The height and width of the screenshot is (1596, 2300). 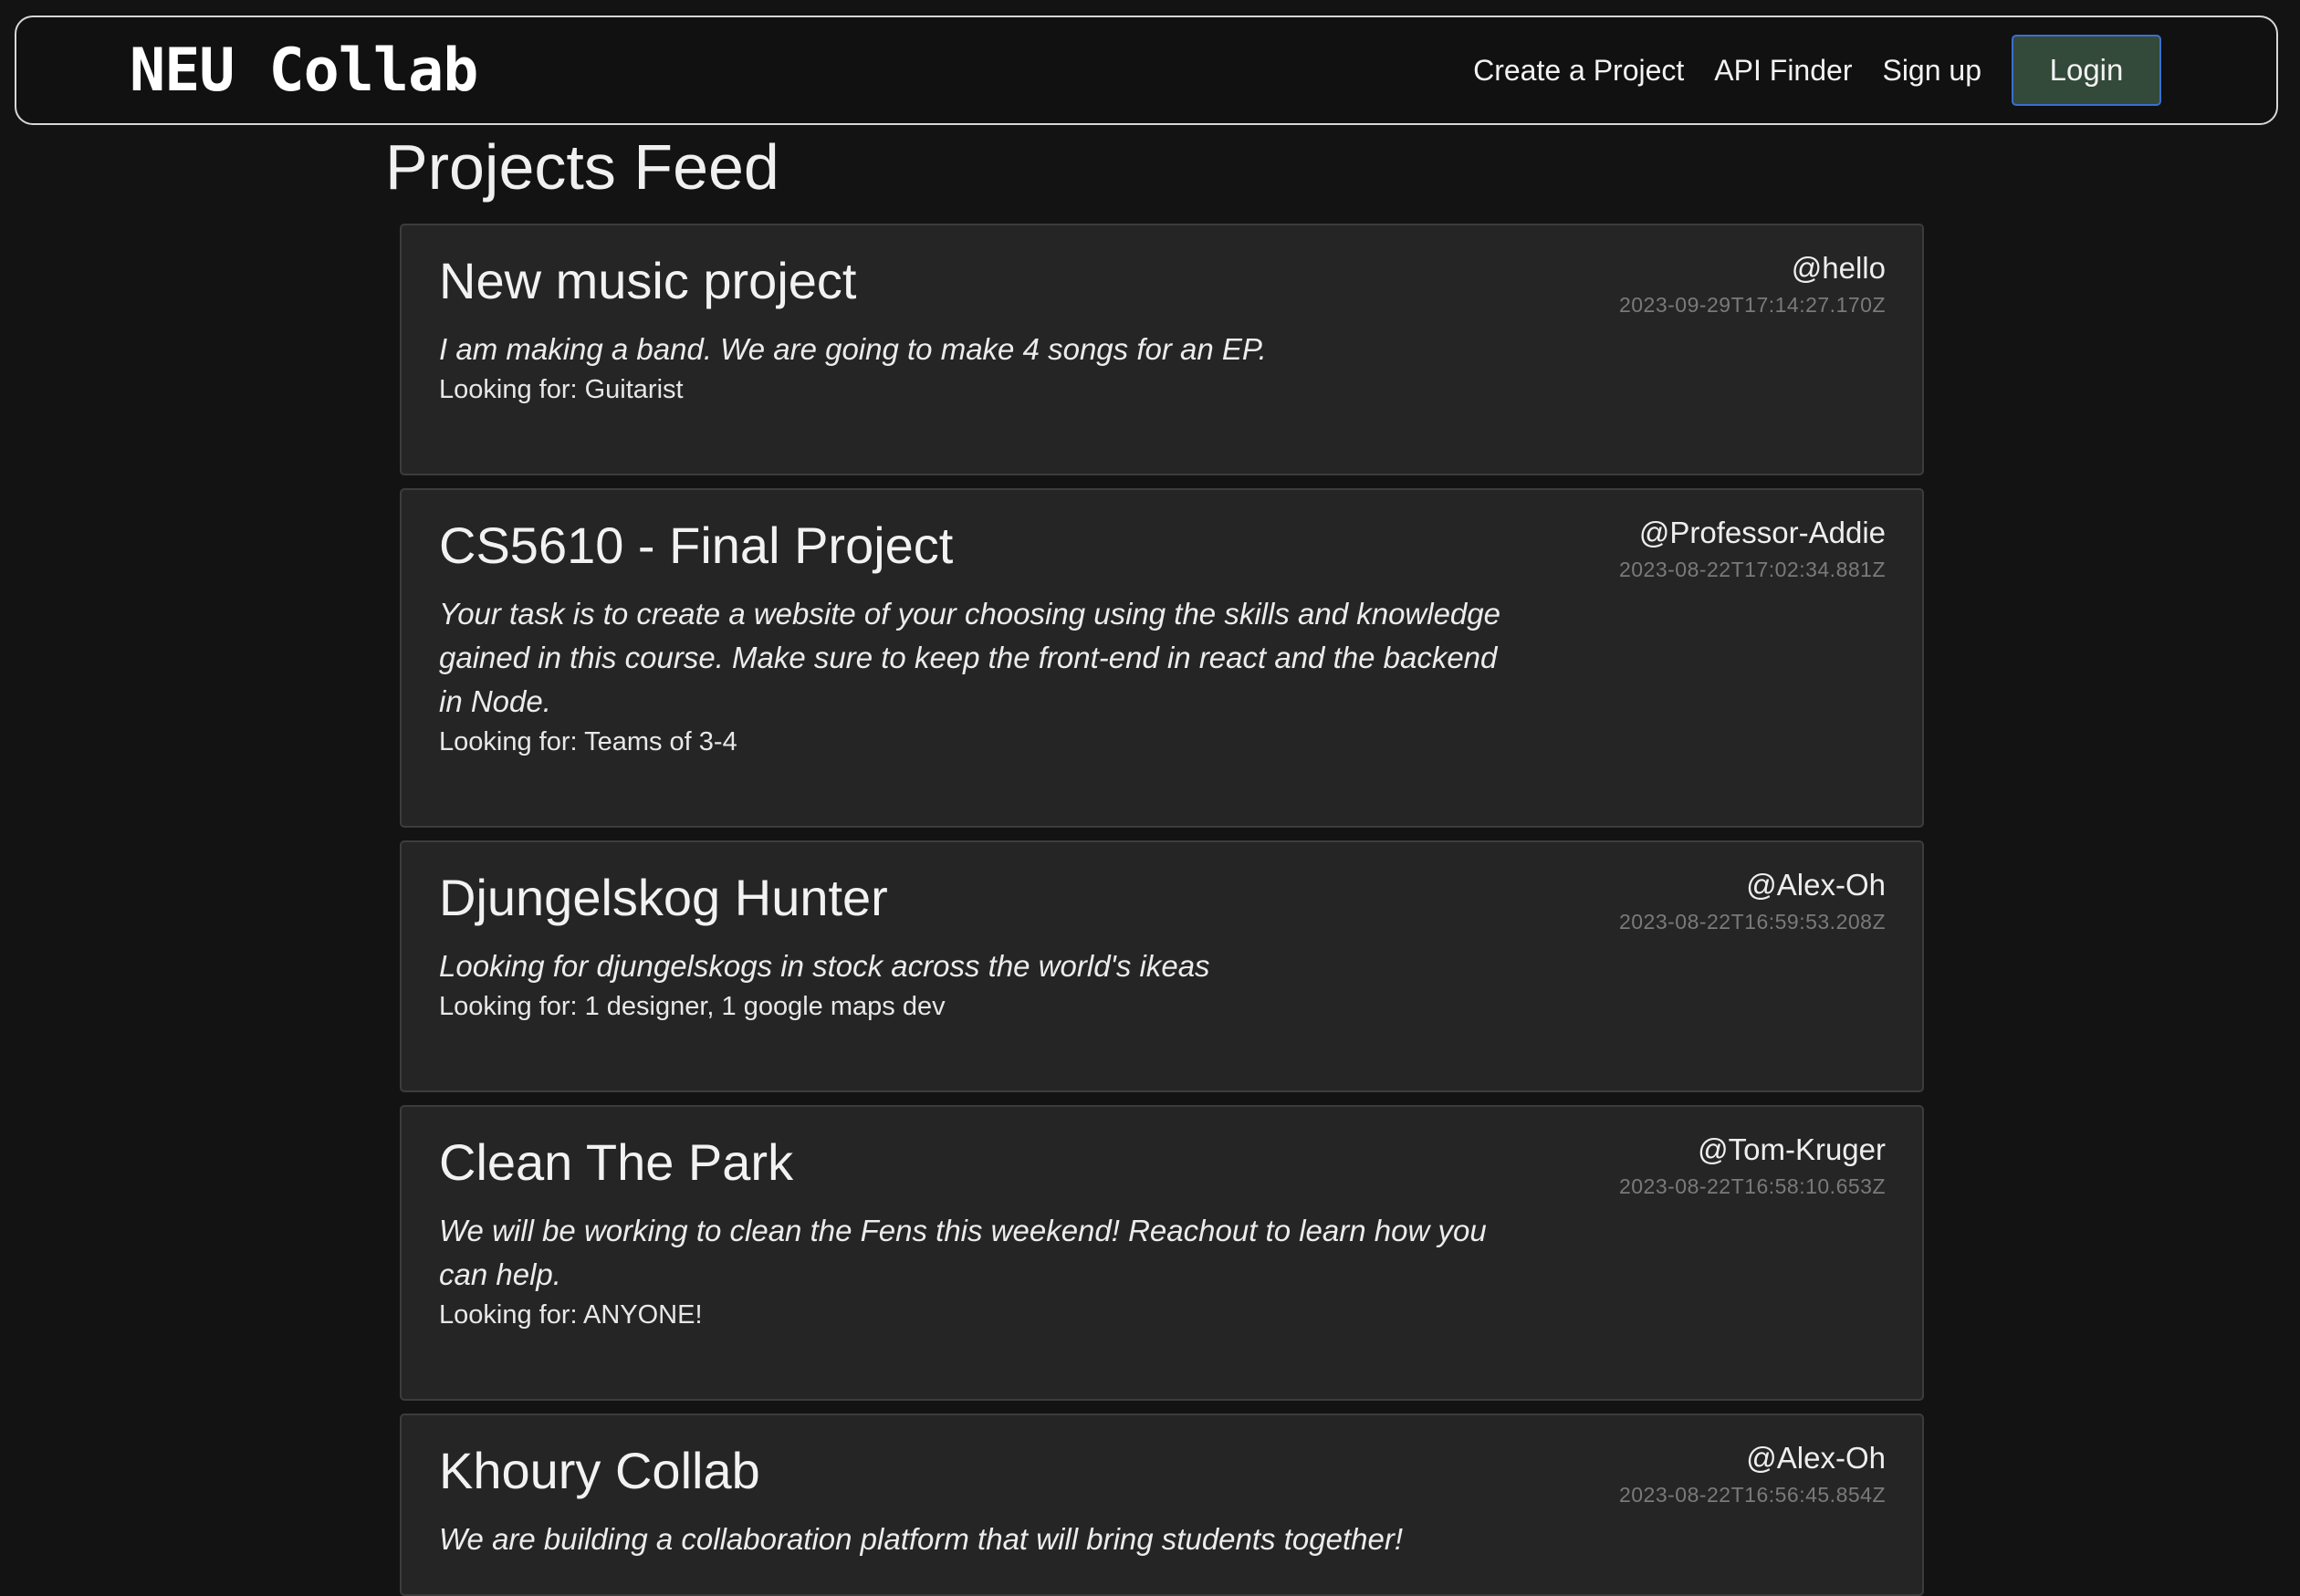 What do you see at coordinates (561, 389) in the screenshot?
I see `project-looking-for: Looking for: Guitarist` at bounding box center [561, 389].